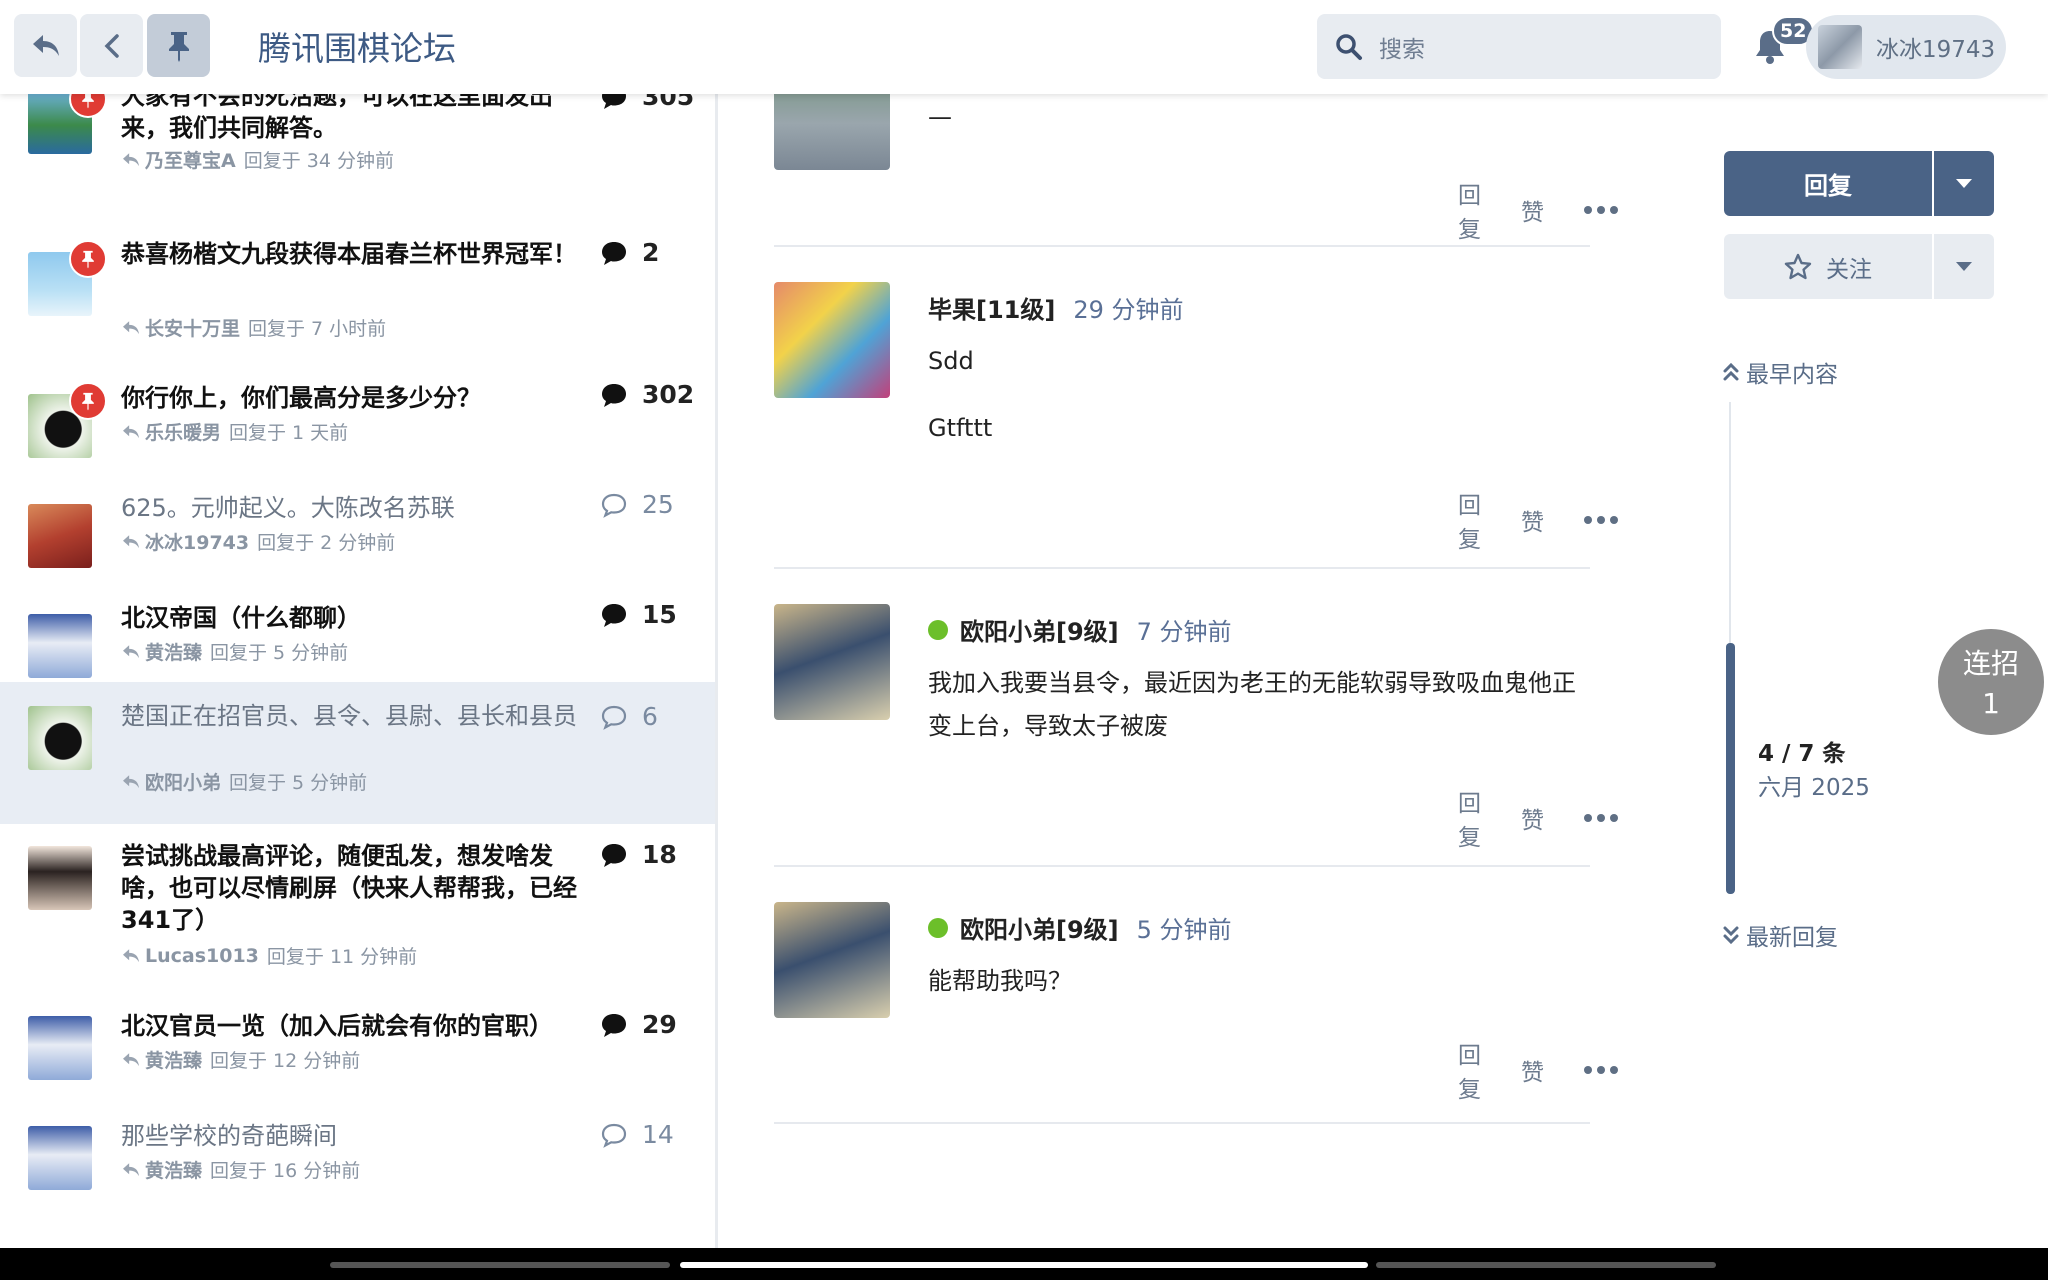  Describe the element at coordinates (357, 753) in the screenshot. I see `topic-item-selected: 楚国正在招官员、县令、县尉、县长和县员 欧阳小弟 回复于 5 分钟前 6` at that location.